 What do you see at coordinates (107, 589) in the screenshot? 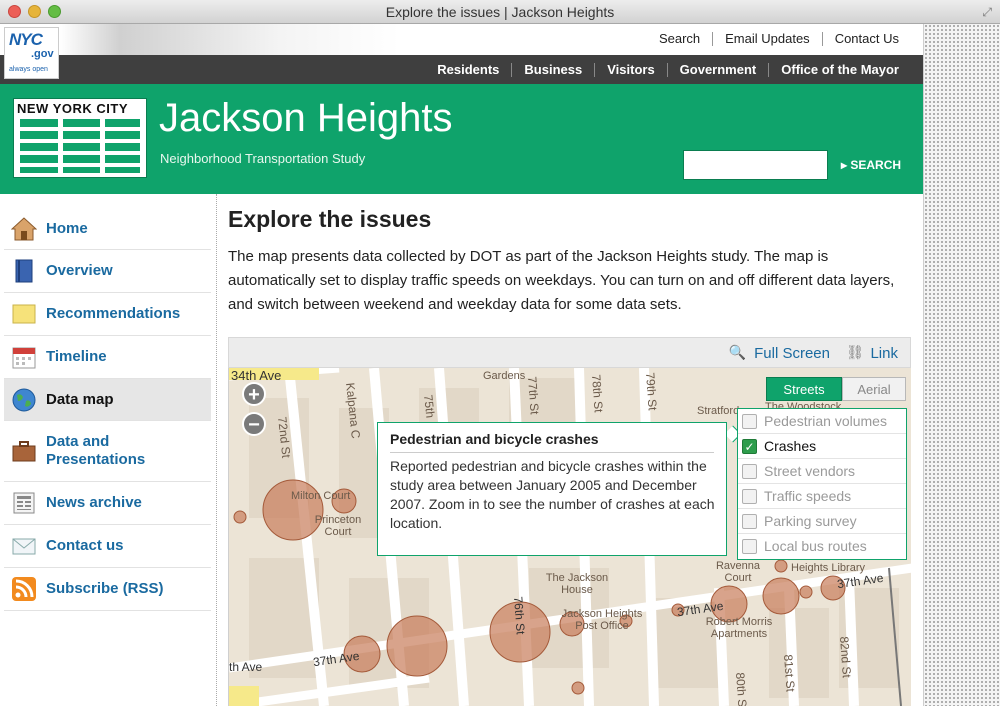
I see `sidebar-item-subscribe-rss: Subscribe (RSS)` at bounding box center [107, 589].